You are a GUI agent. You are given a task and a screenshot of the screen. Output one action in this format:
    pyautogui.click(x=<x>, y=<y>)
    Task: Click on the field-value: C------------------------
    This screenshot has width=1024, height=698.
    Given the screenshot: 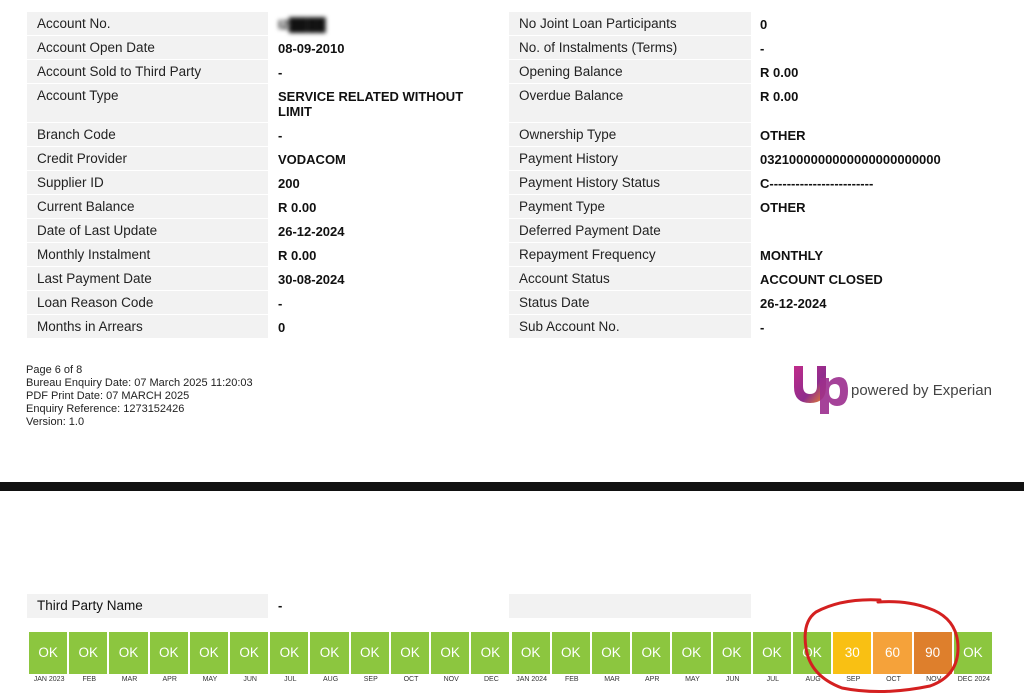 What is the action you would take?
    pyautogui.click(x=817, y=183)
    